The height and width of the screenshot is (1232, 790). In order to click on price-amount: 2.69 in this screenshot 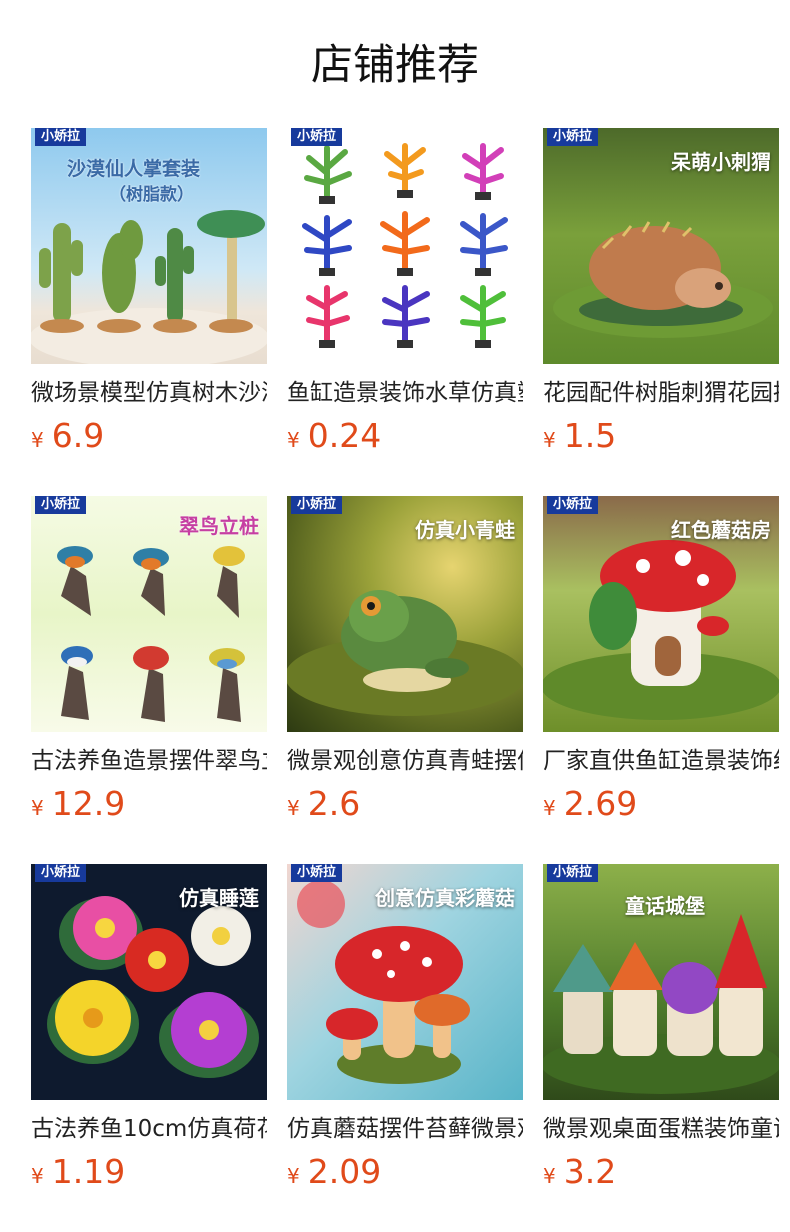, I will do `click(600, 803)`.